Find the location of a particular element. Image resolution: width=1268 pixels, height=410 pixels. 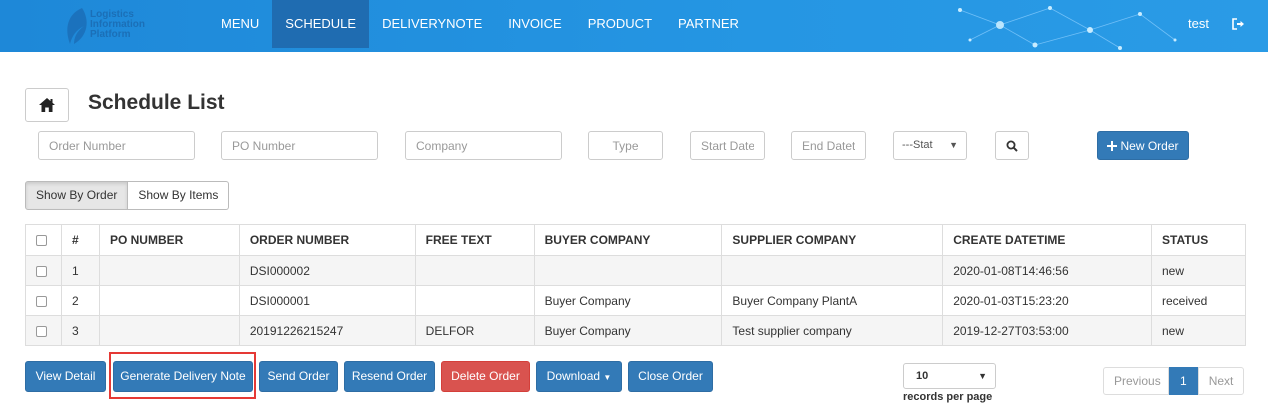

row-num: 1 is located at coordinates (80, 270).